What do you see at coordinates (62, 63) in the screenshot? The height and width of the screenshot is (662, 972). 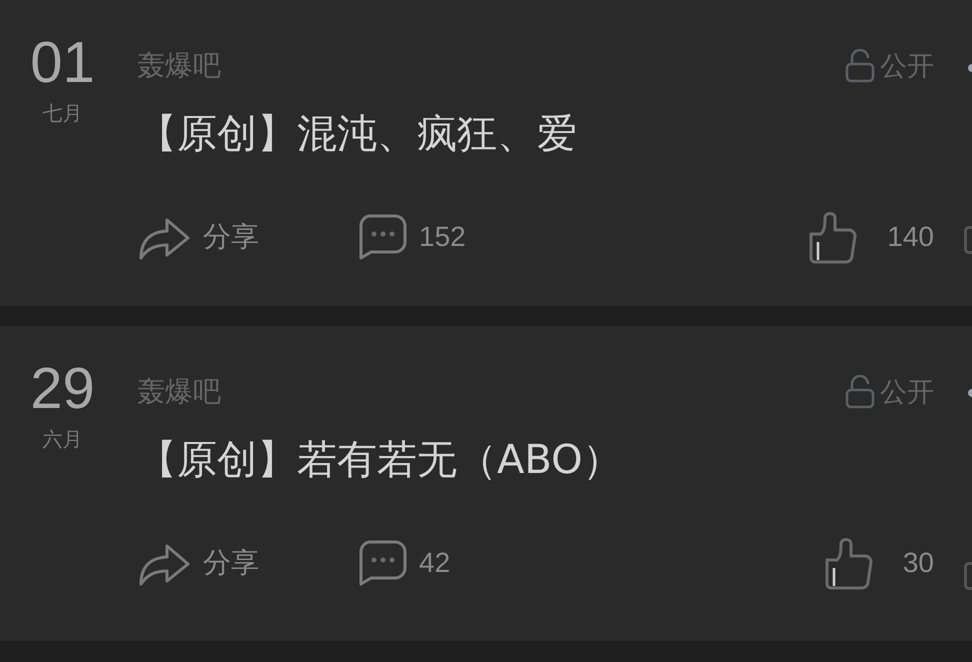 I see `post-day: 01` at bounding box center [62, 63].